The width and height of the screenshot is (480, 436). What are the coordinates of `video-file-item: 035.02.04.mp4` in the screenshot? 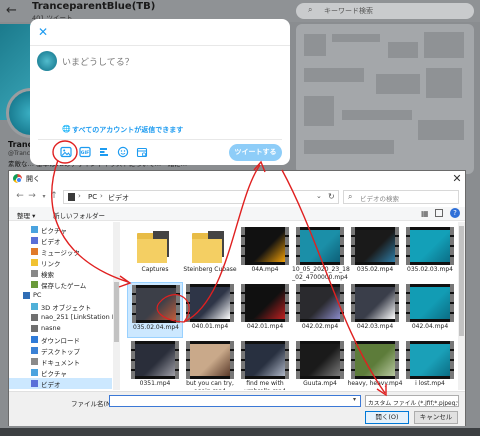 It's located at (155, 310).